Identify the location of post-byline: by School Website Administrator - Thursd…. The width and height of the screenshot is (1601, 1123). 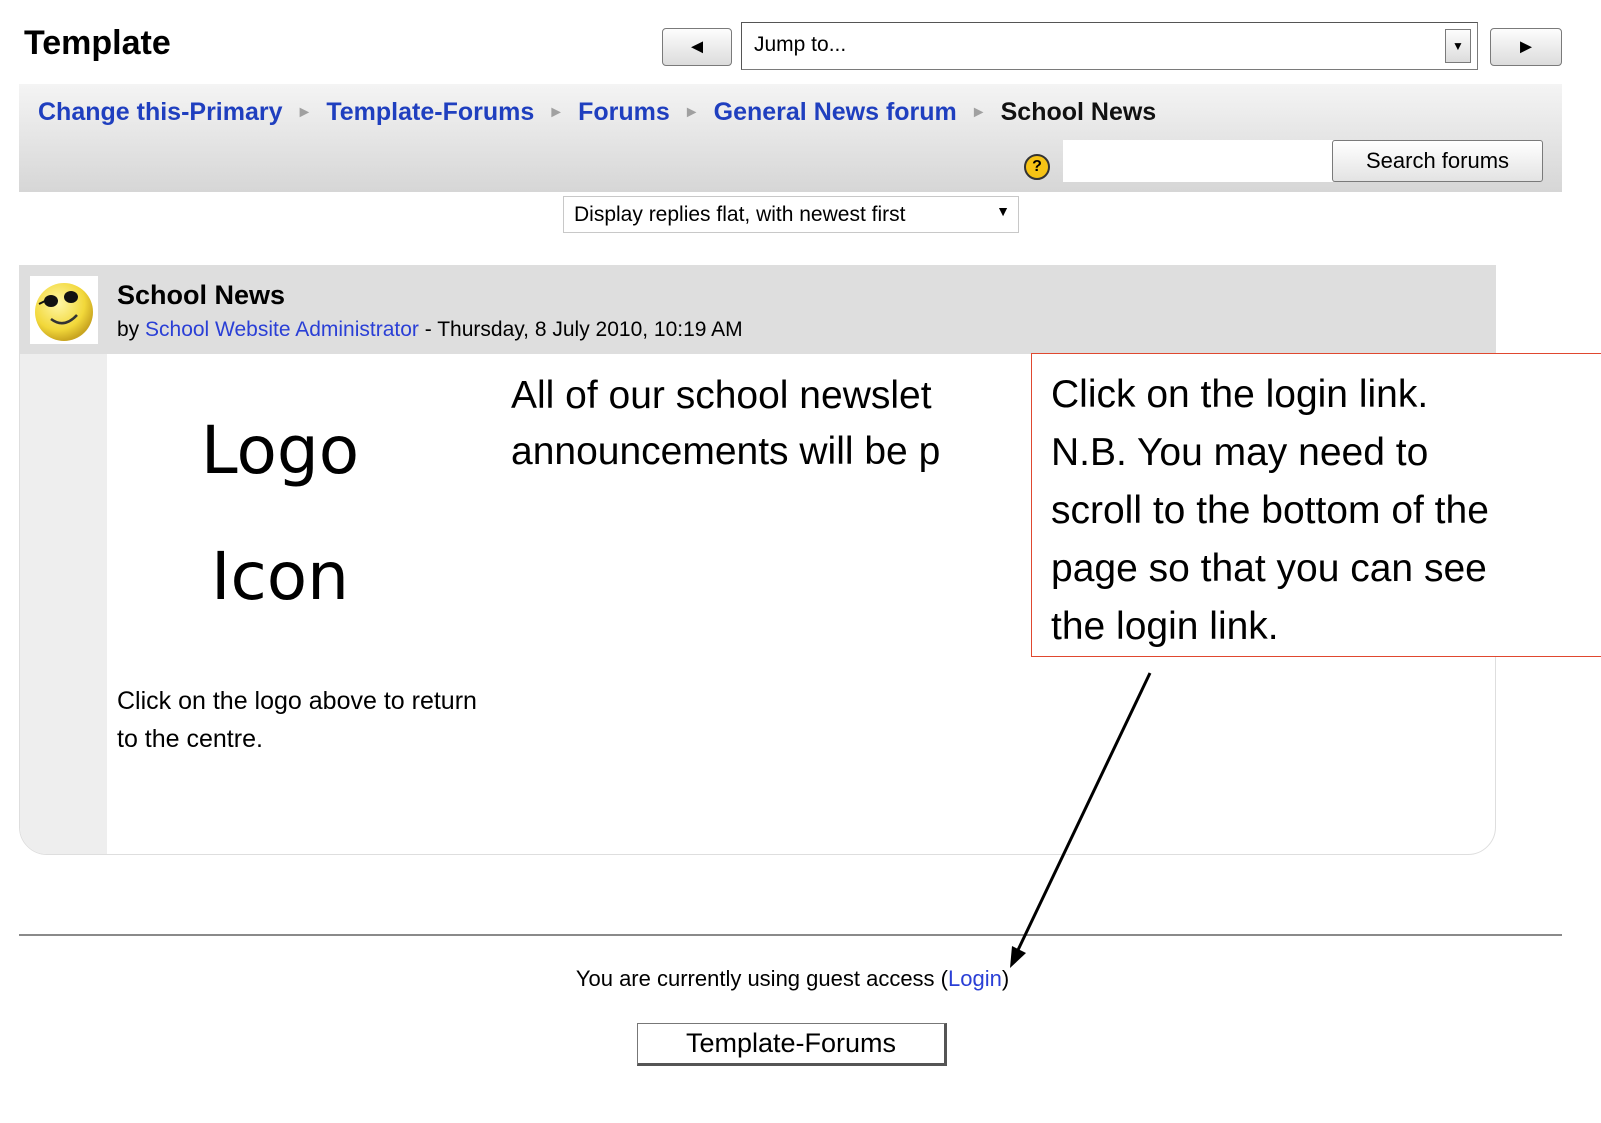
(430, 330).